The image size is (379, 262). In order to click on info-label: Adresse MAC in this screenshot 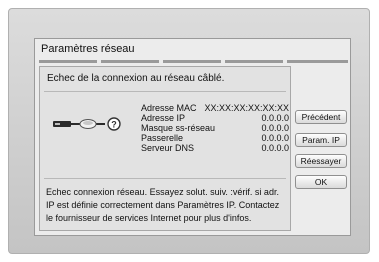, I will do `click(169, 108)`.